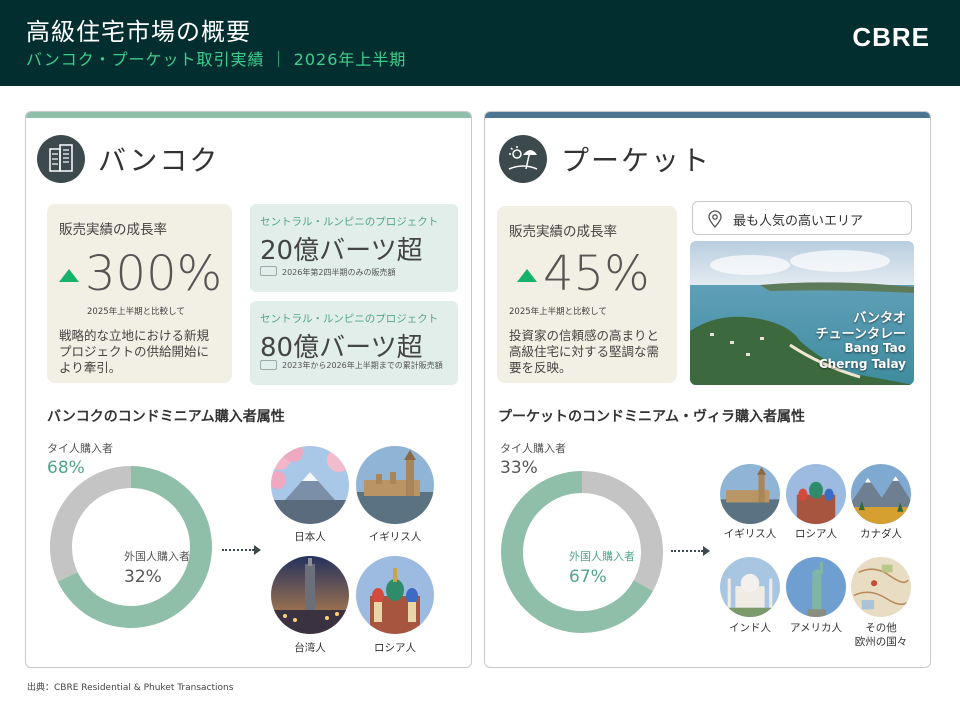  What do you see at coordinates (860, 334) in the screenshot?
I see `area-name-jp-2: チューンタレー` at bounding box center [860, 334].